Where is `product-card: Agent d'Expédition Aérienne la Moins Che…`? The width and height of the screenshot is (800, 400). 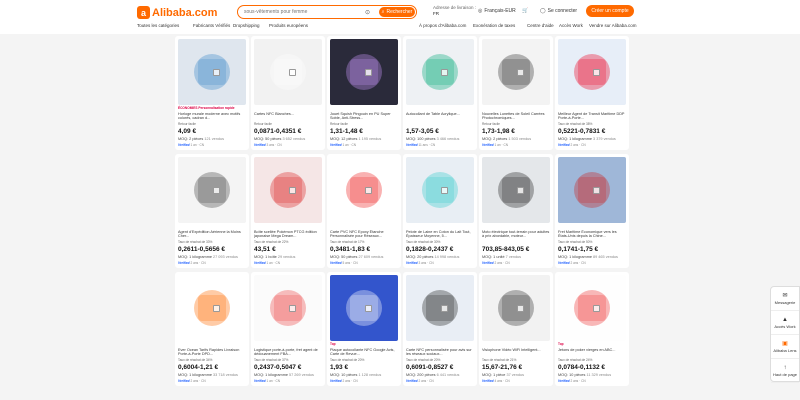
product-card: Agent d'Expédition Aérienne la Moins Che… is located at coordinates (212, 211).